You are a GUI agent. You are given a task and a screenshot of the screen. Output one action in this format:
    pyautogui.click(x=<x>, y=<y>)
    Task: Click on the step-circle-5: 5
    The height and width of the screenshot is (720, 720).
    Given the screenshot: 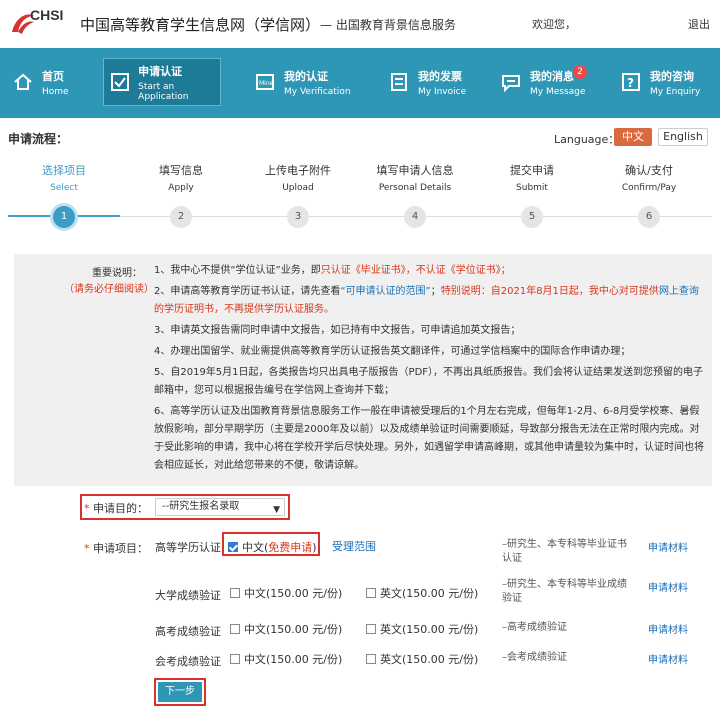 What is the action you would take?
    pyautogui.click(x=532, y=217)
    